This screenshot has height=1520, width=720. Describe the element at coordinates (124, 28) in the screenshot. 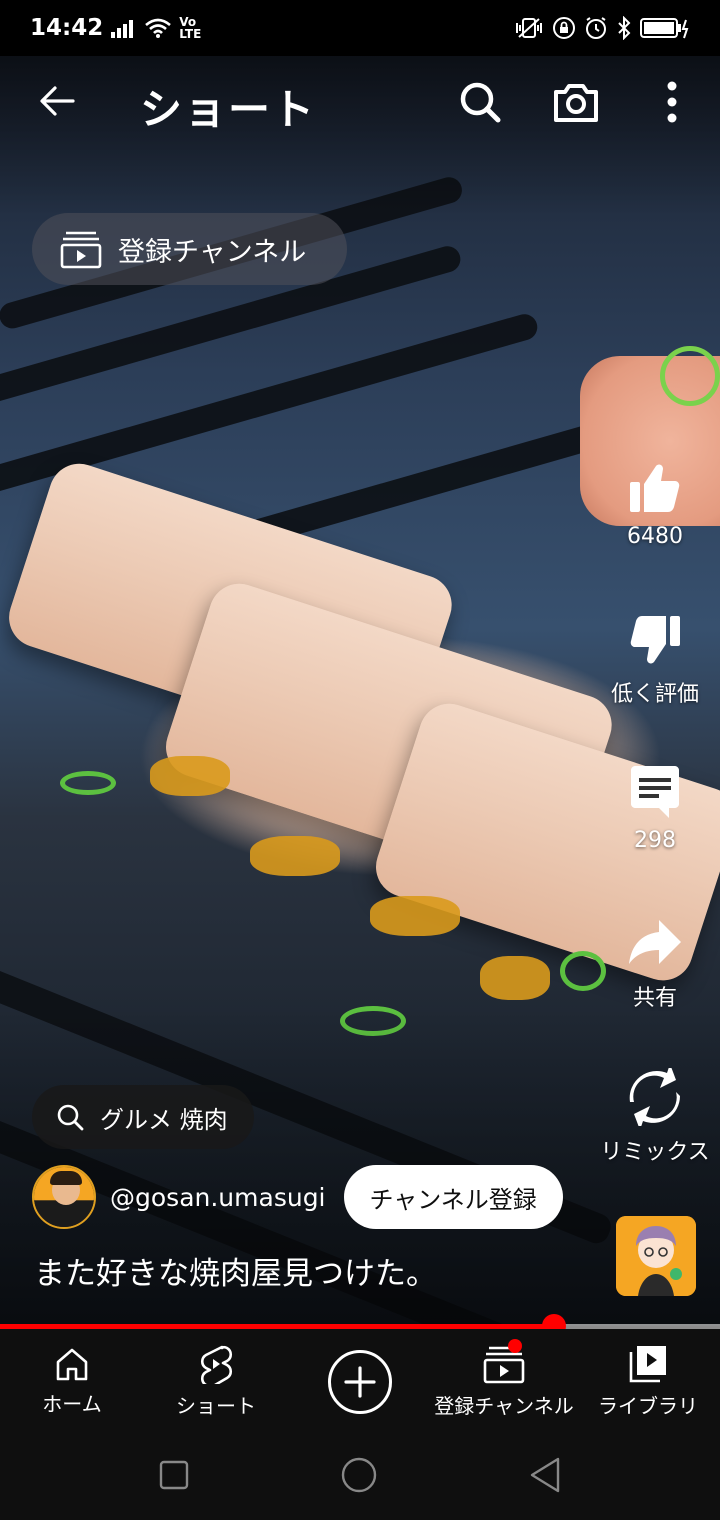

I see `signal-icon` at that location.